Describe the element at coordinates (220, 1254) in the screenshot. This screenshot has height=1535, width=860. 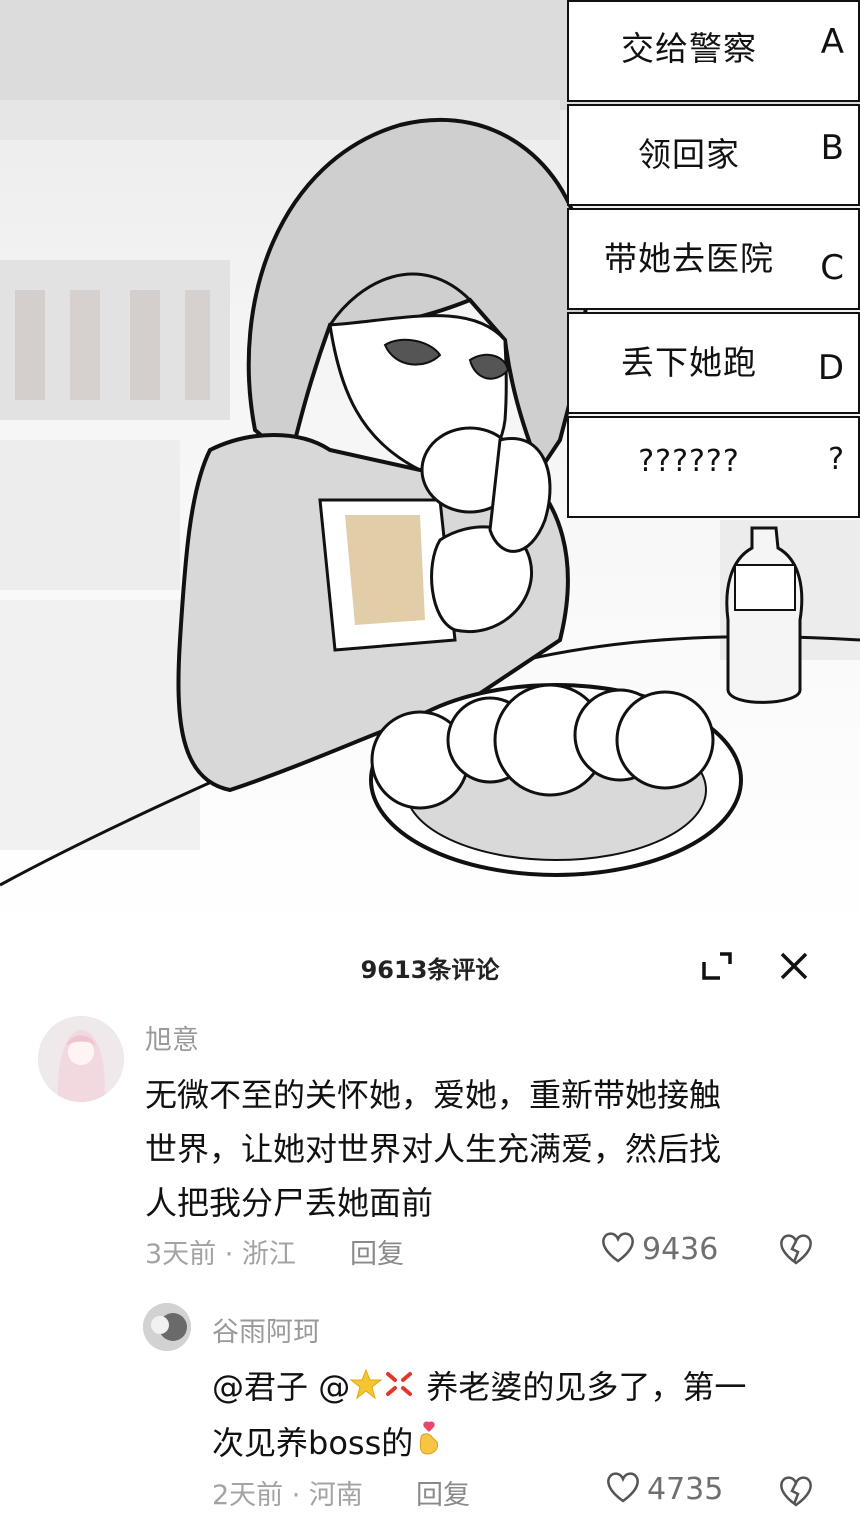
I see `comment-meta: 3天前 · 浙江` at that location.